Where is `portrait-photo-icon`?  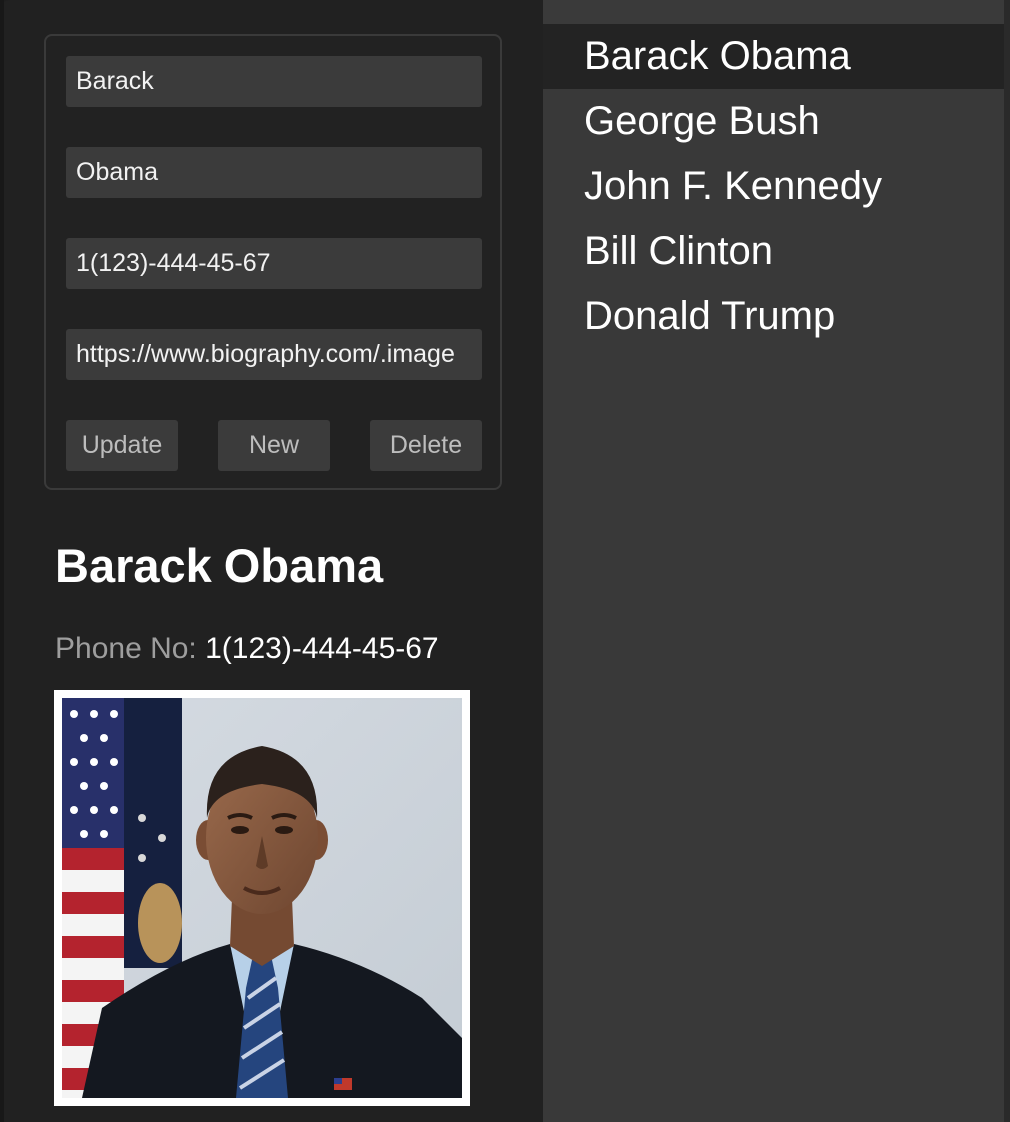
portrait-photo-icon is located at coordinates (262, 898).